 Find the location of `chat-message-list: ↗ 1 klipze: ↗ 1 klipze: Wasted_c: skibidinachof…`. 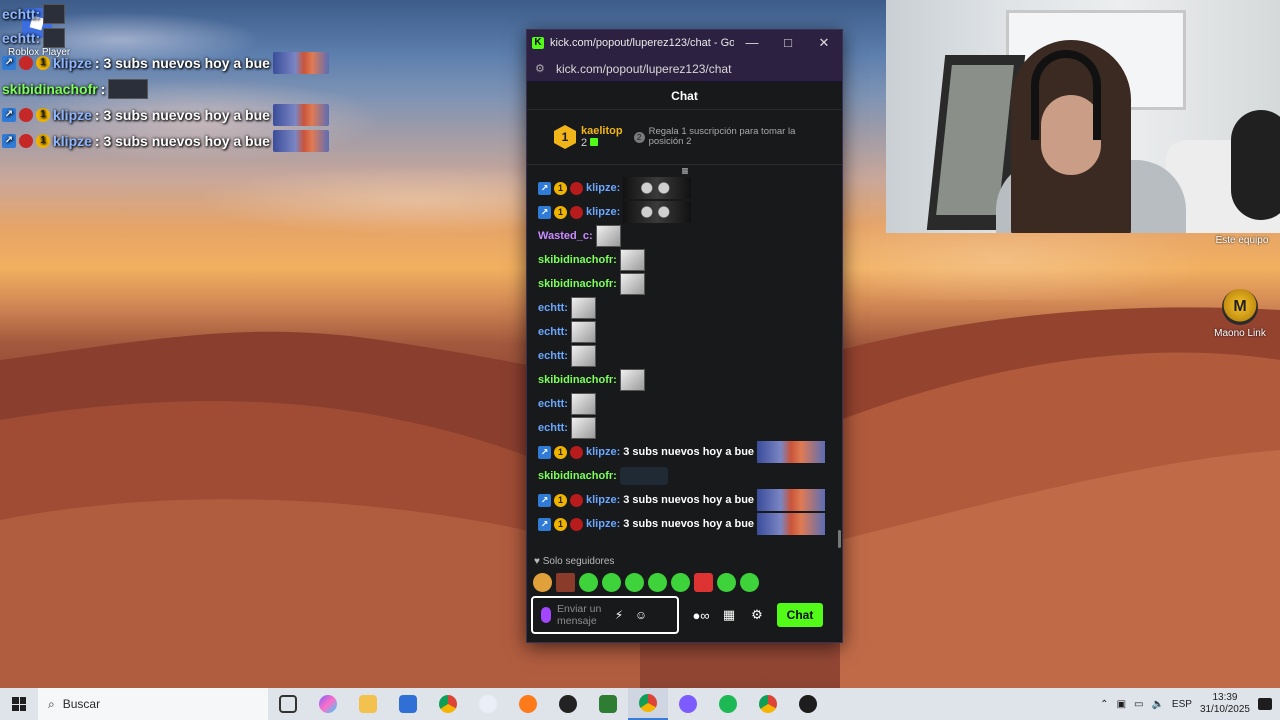

chat-message-list: ↗ 1 klipze: ↗ 1 klipze: Wasted_c: skibidinachof… is located at coordinates (684, 368).